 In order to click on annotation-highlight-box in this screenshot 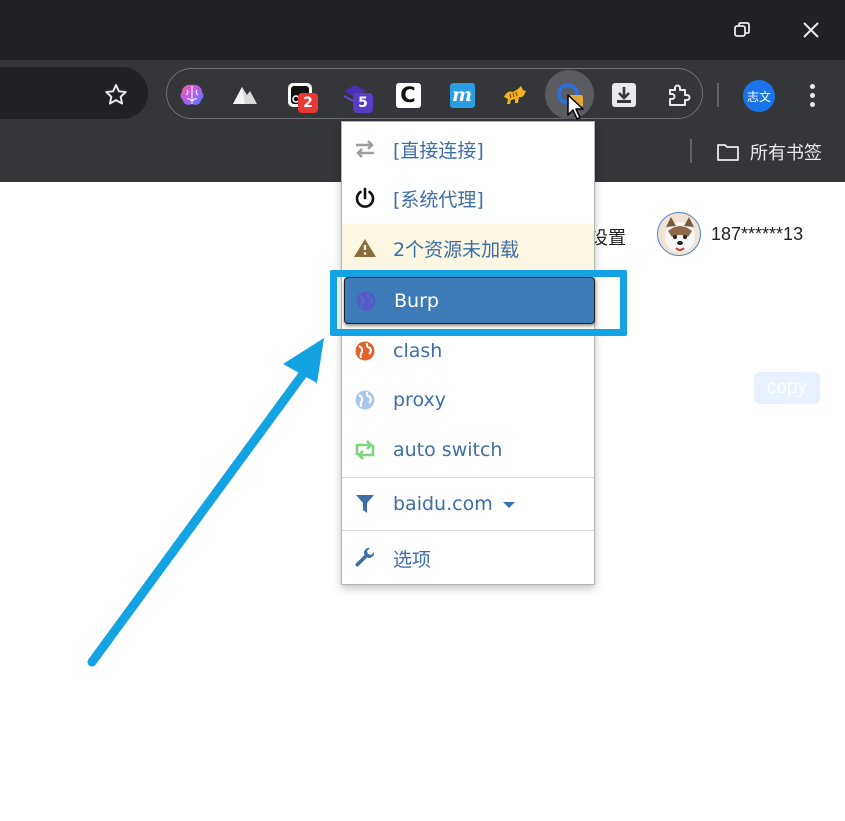, I will do `click(478, 303)`.